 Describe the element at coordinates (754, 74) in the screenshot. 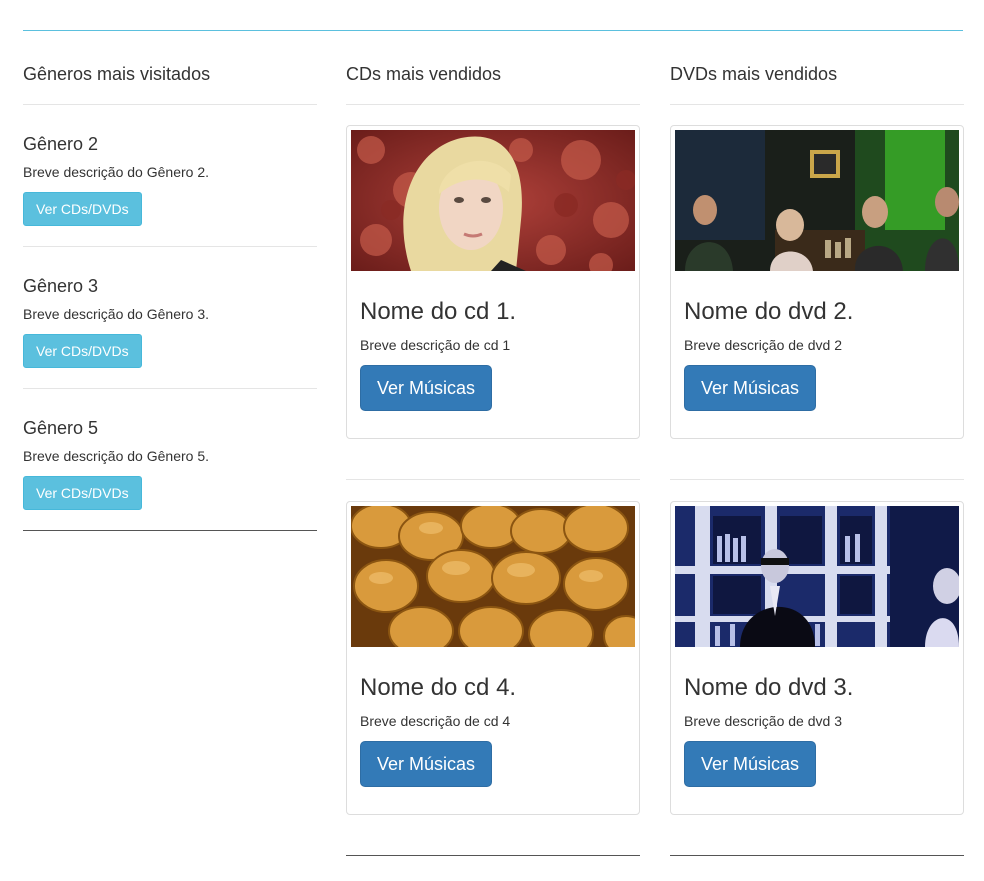

I see `dvds-title: DVDs mais vendidos` at that location.